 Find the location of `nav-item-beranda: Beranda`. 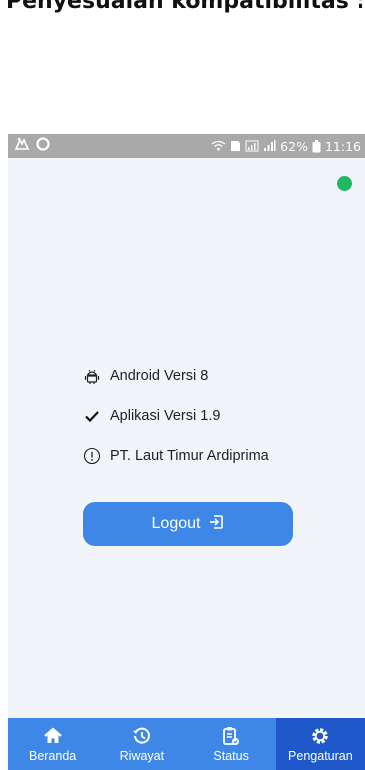

nav-item-beranda: Beranda is located at coordinates (52, 744).